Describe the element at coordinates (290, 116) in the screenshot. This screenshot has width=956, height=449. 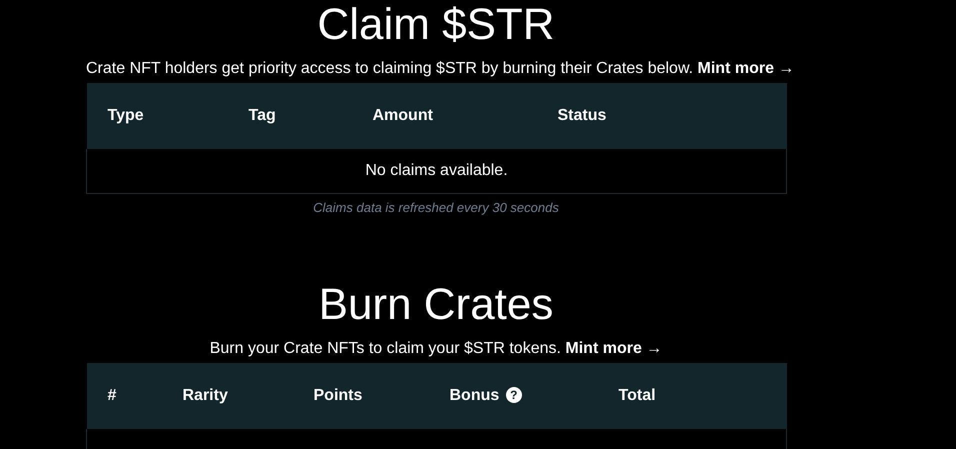
I see `column-header: Tag` at that location.